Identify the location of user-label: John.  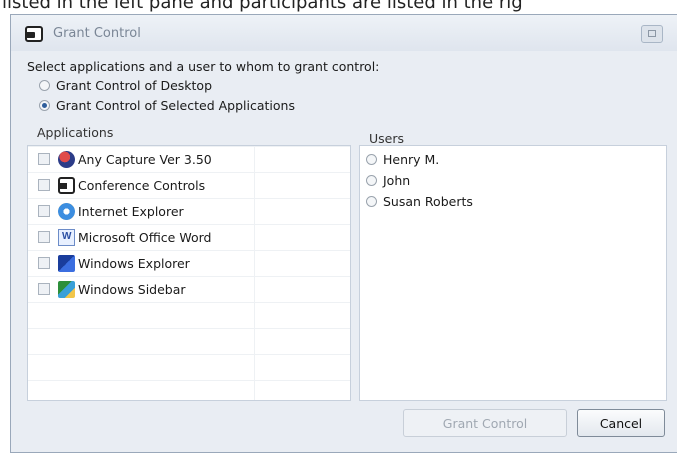
(397, 180).